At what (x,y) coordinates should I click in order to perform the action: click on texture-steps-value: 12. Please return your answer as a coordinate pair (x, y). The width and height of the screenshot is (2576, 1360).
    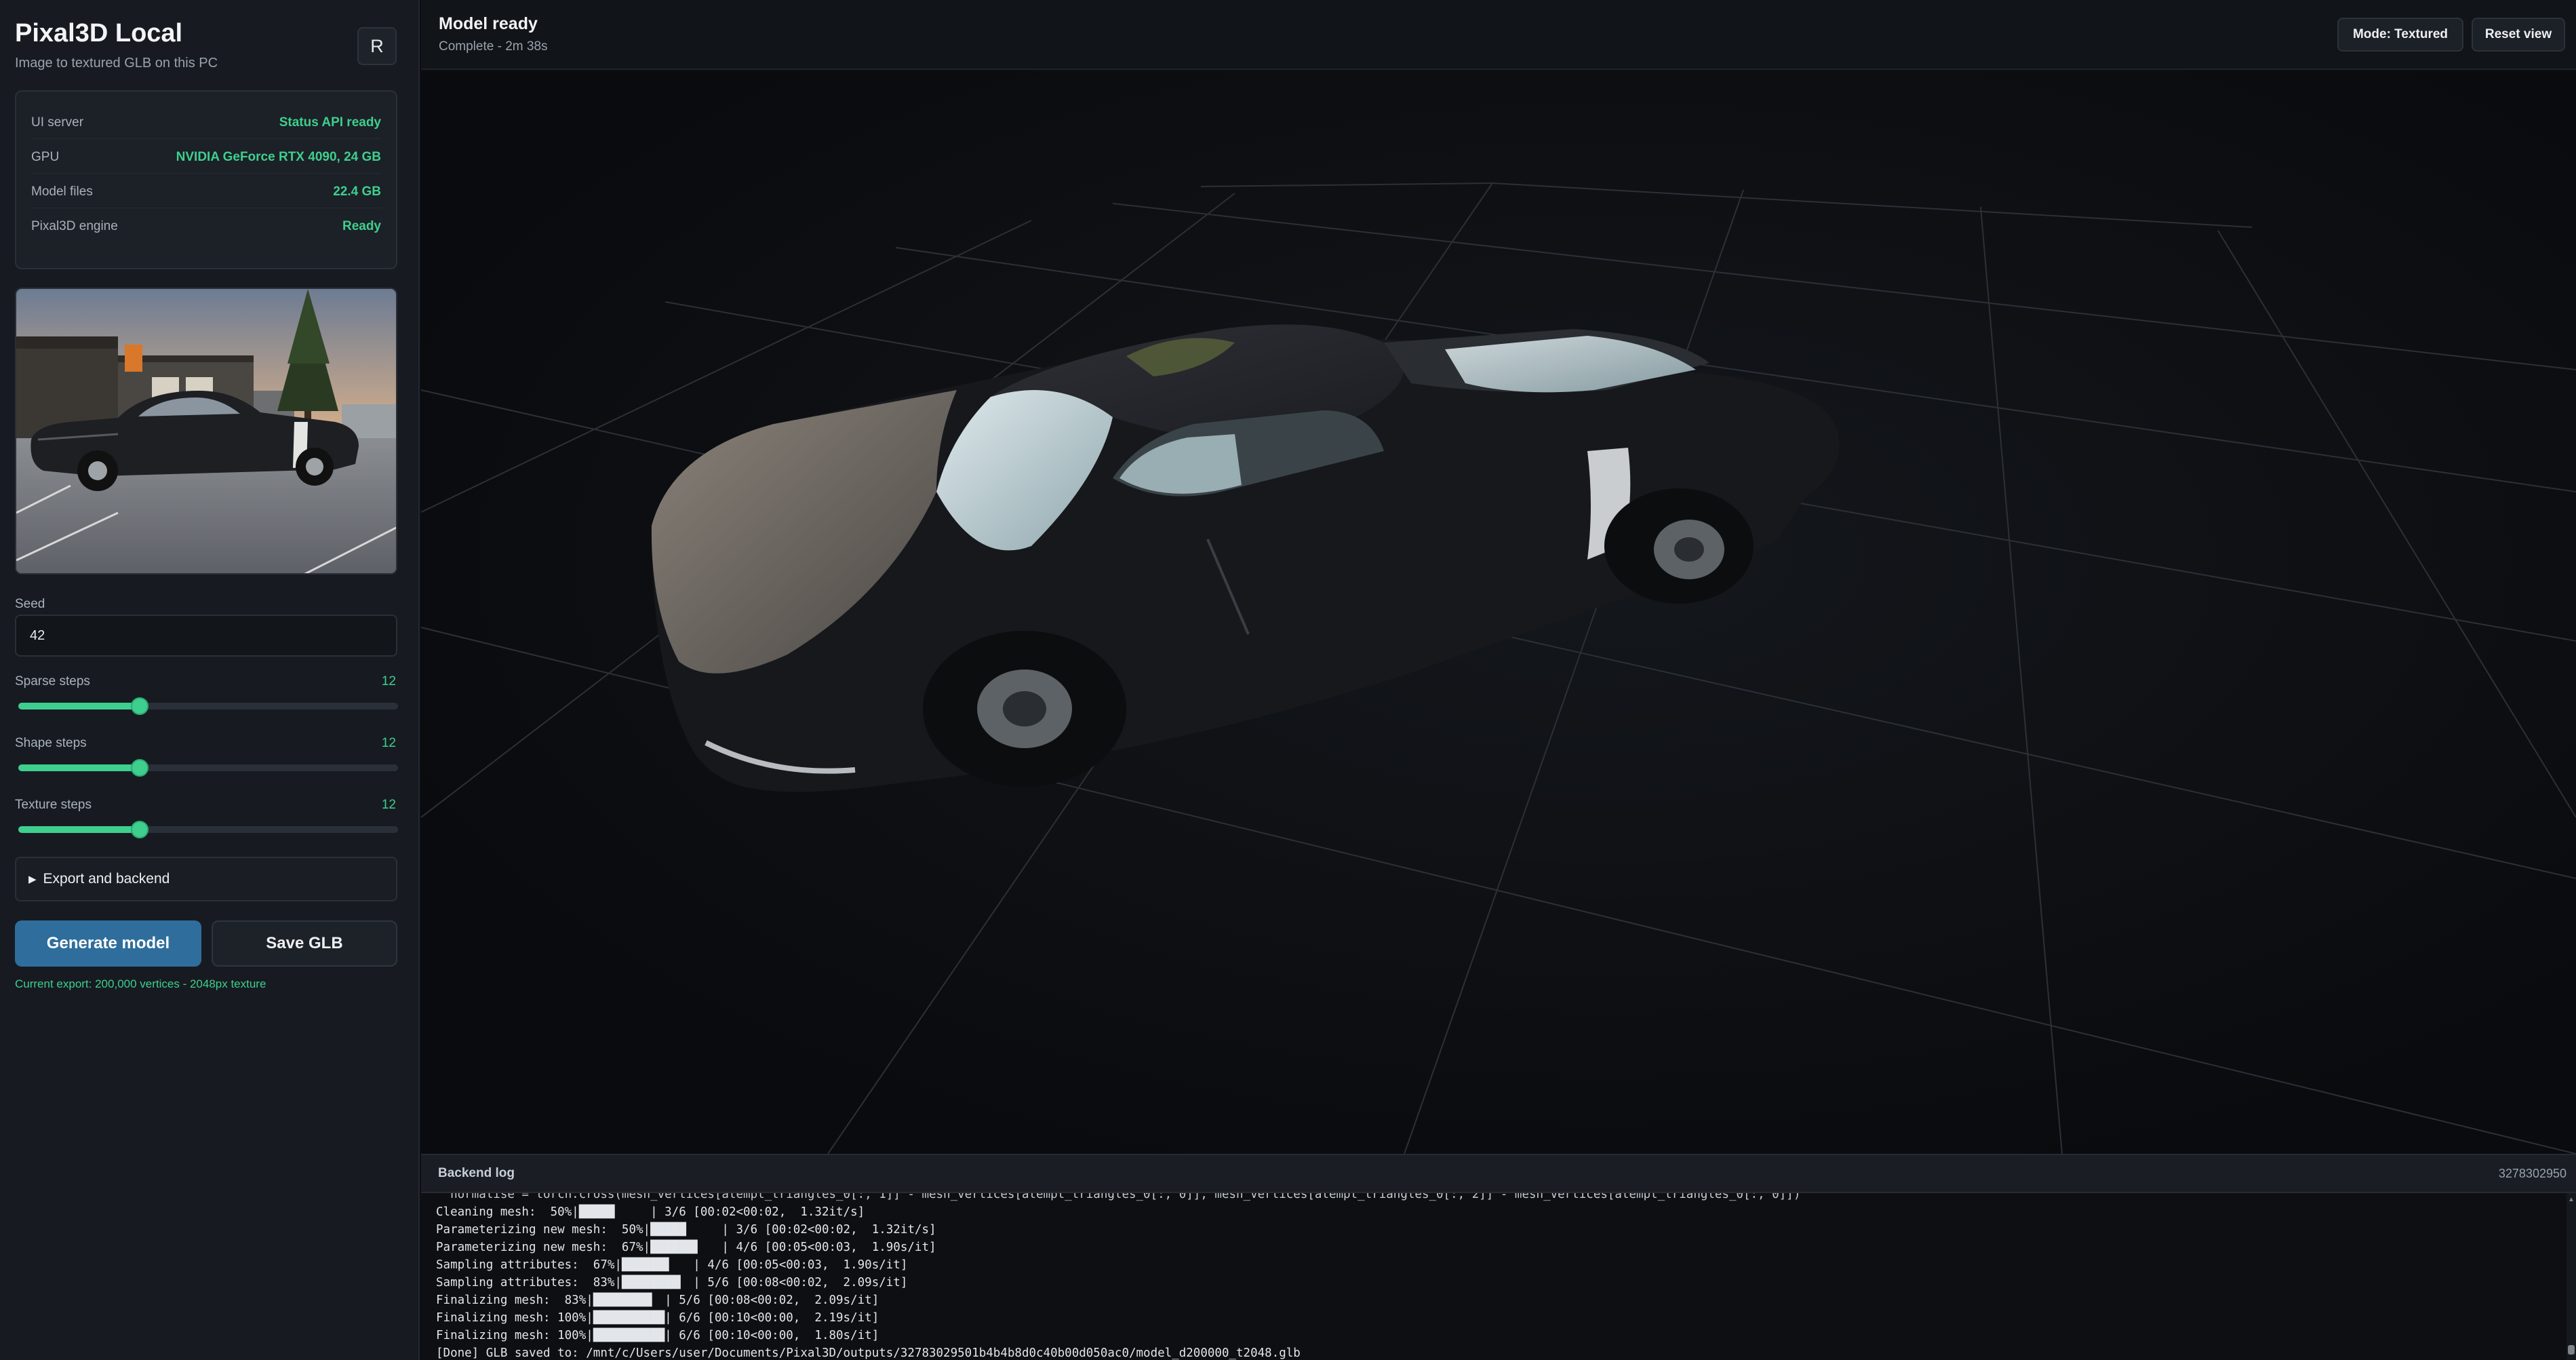
    Looking at the image, I should click on (389, 805).